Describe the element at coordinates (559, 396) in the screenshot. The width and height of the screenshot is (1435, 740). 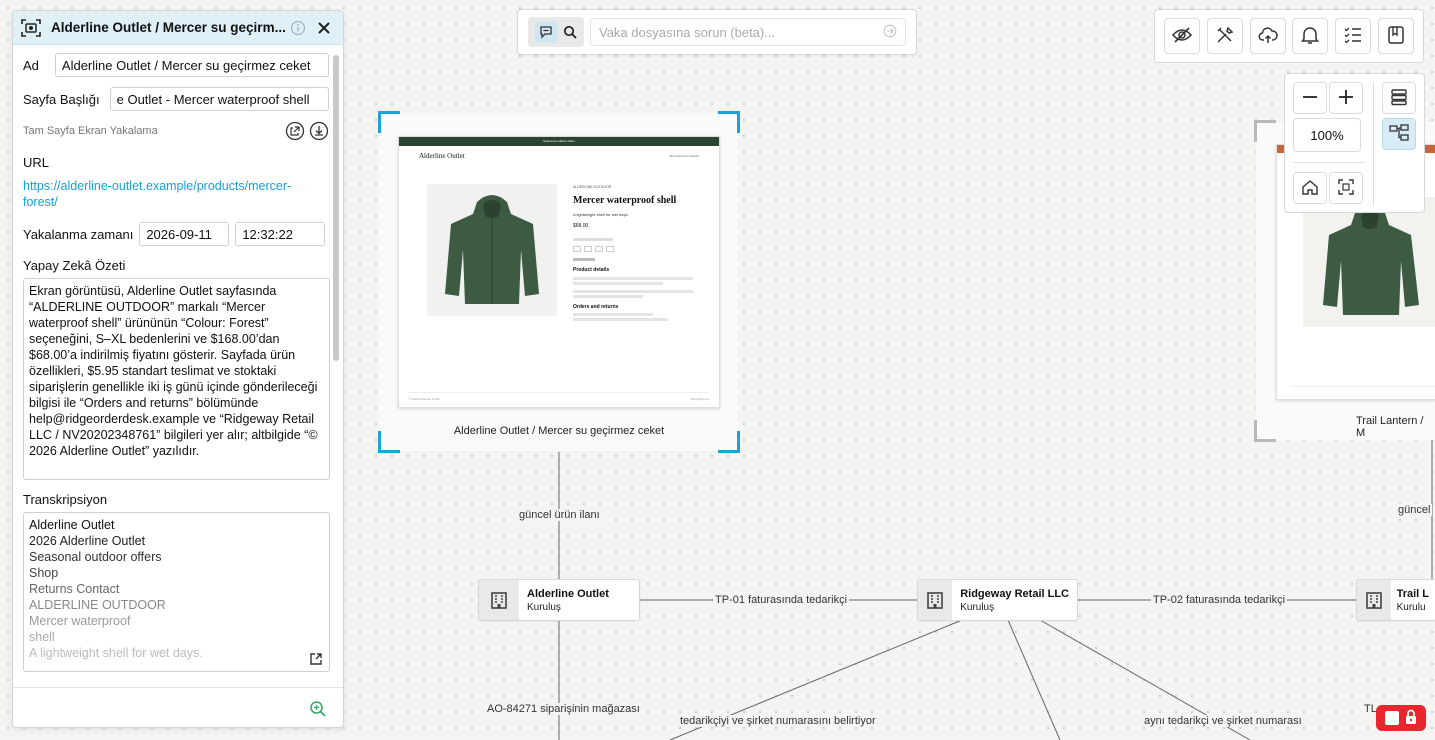
I see `mini-footer: © 2026 Alderline Outlet Shop Returns` at that location.